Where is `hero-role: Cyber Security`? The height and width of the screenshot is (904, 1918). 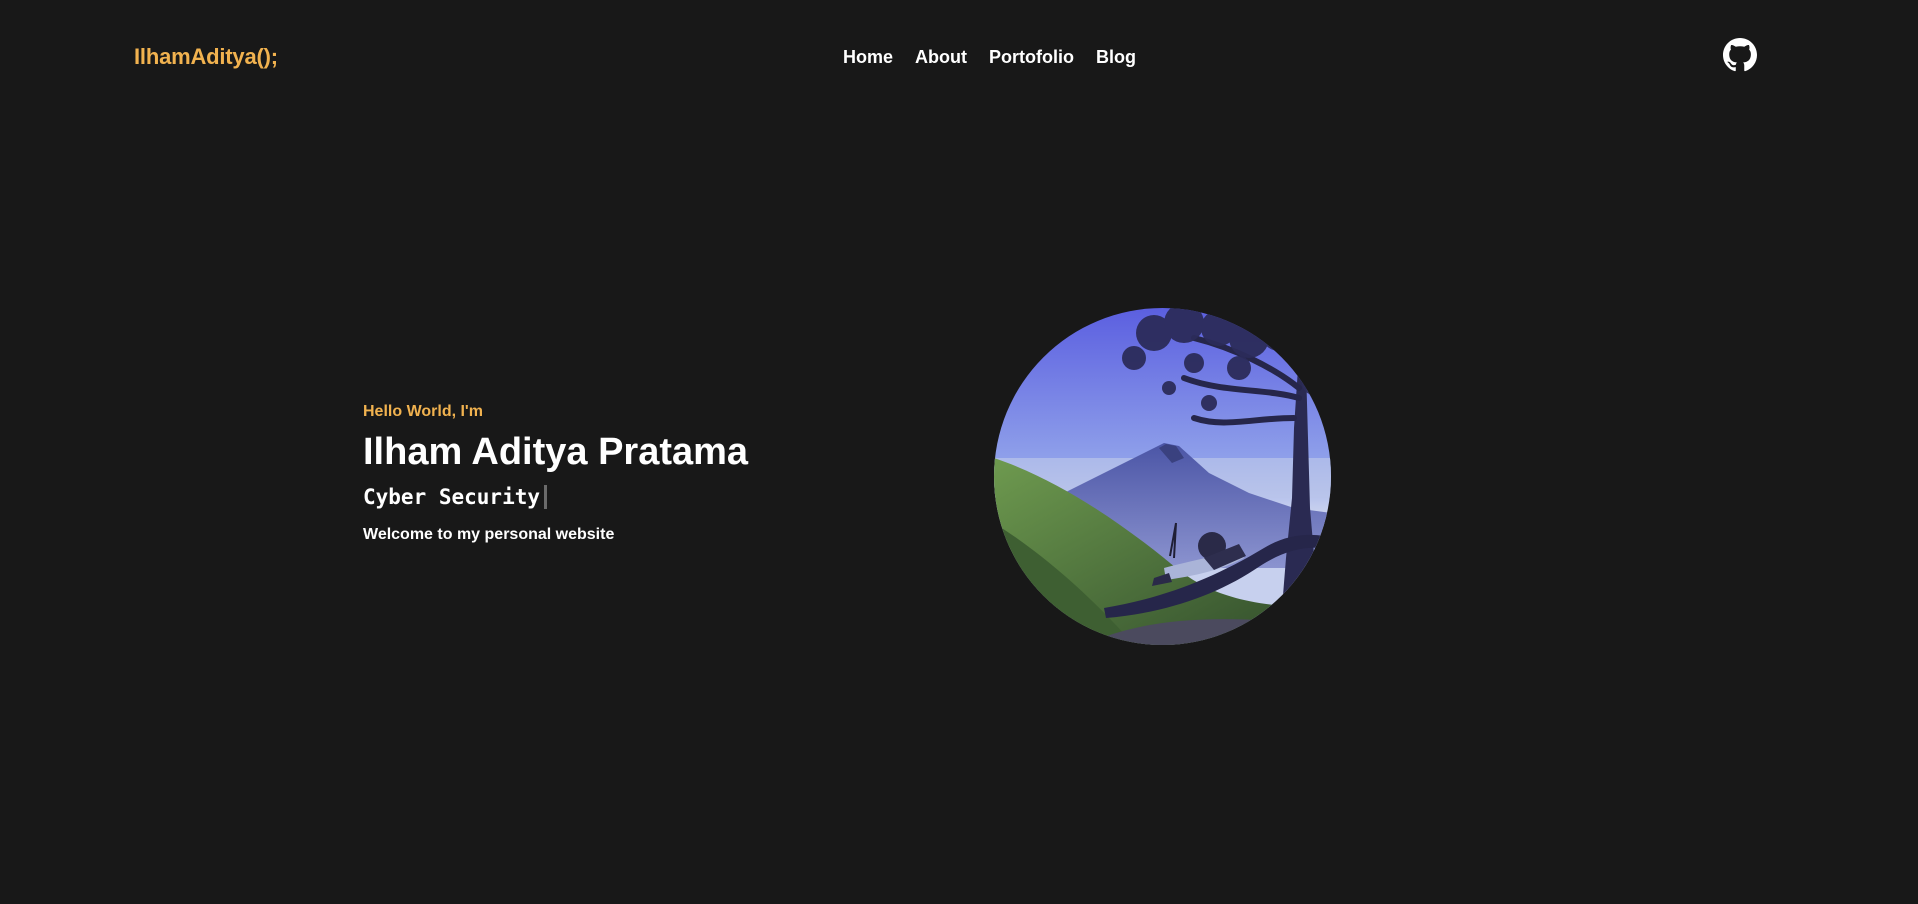
hero-role: Cyber Security is located at coordinates (452, 497).